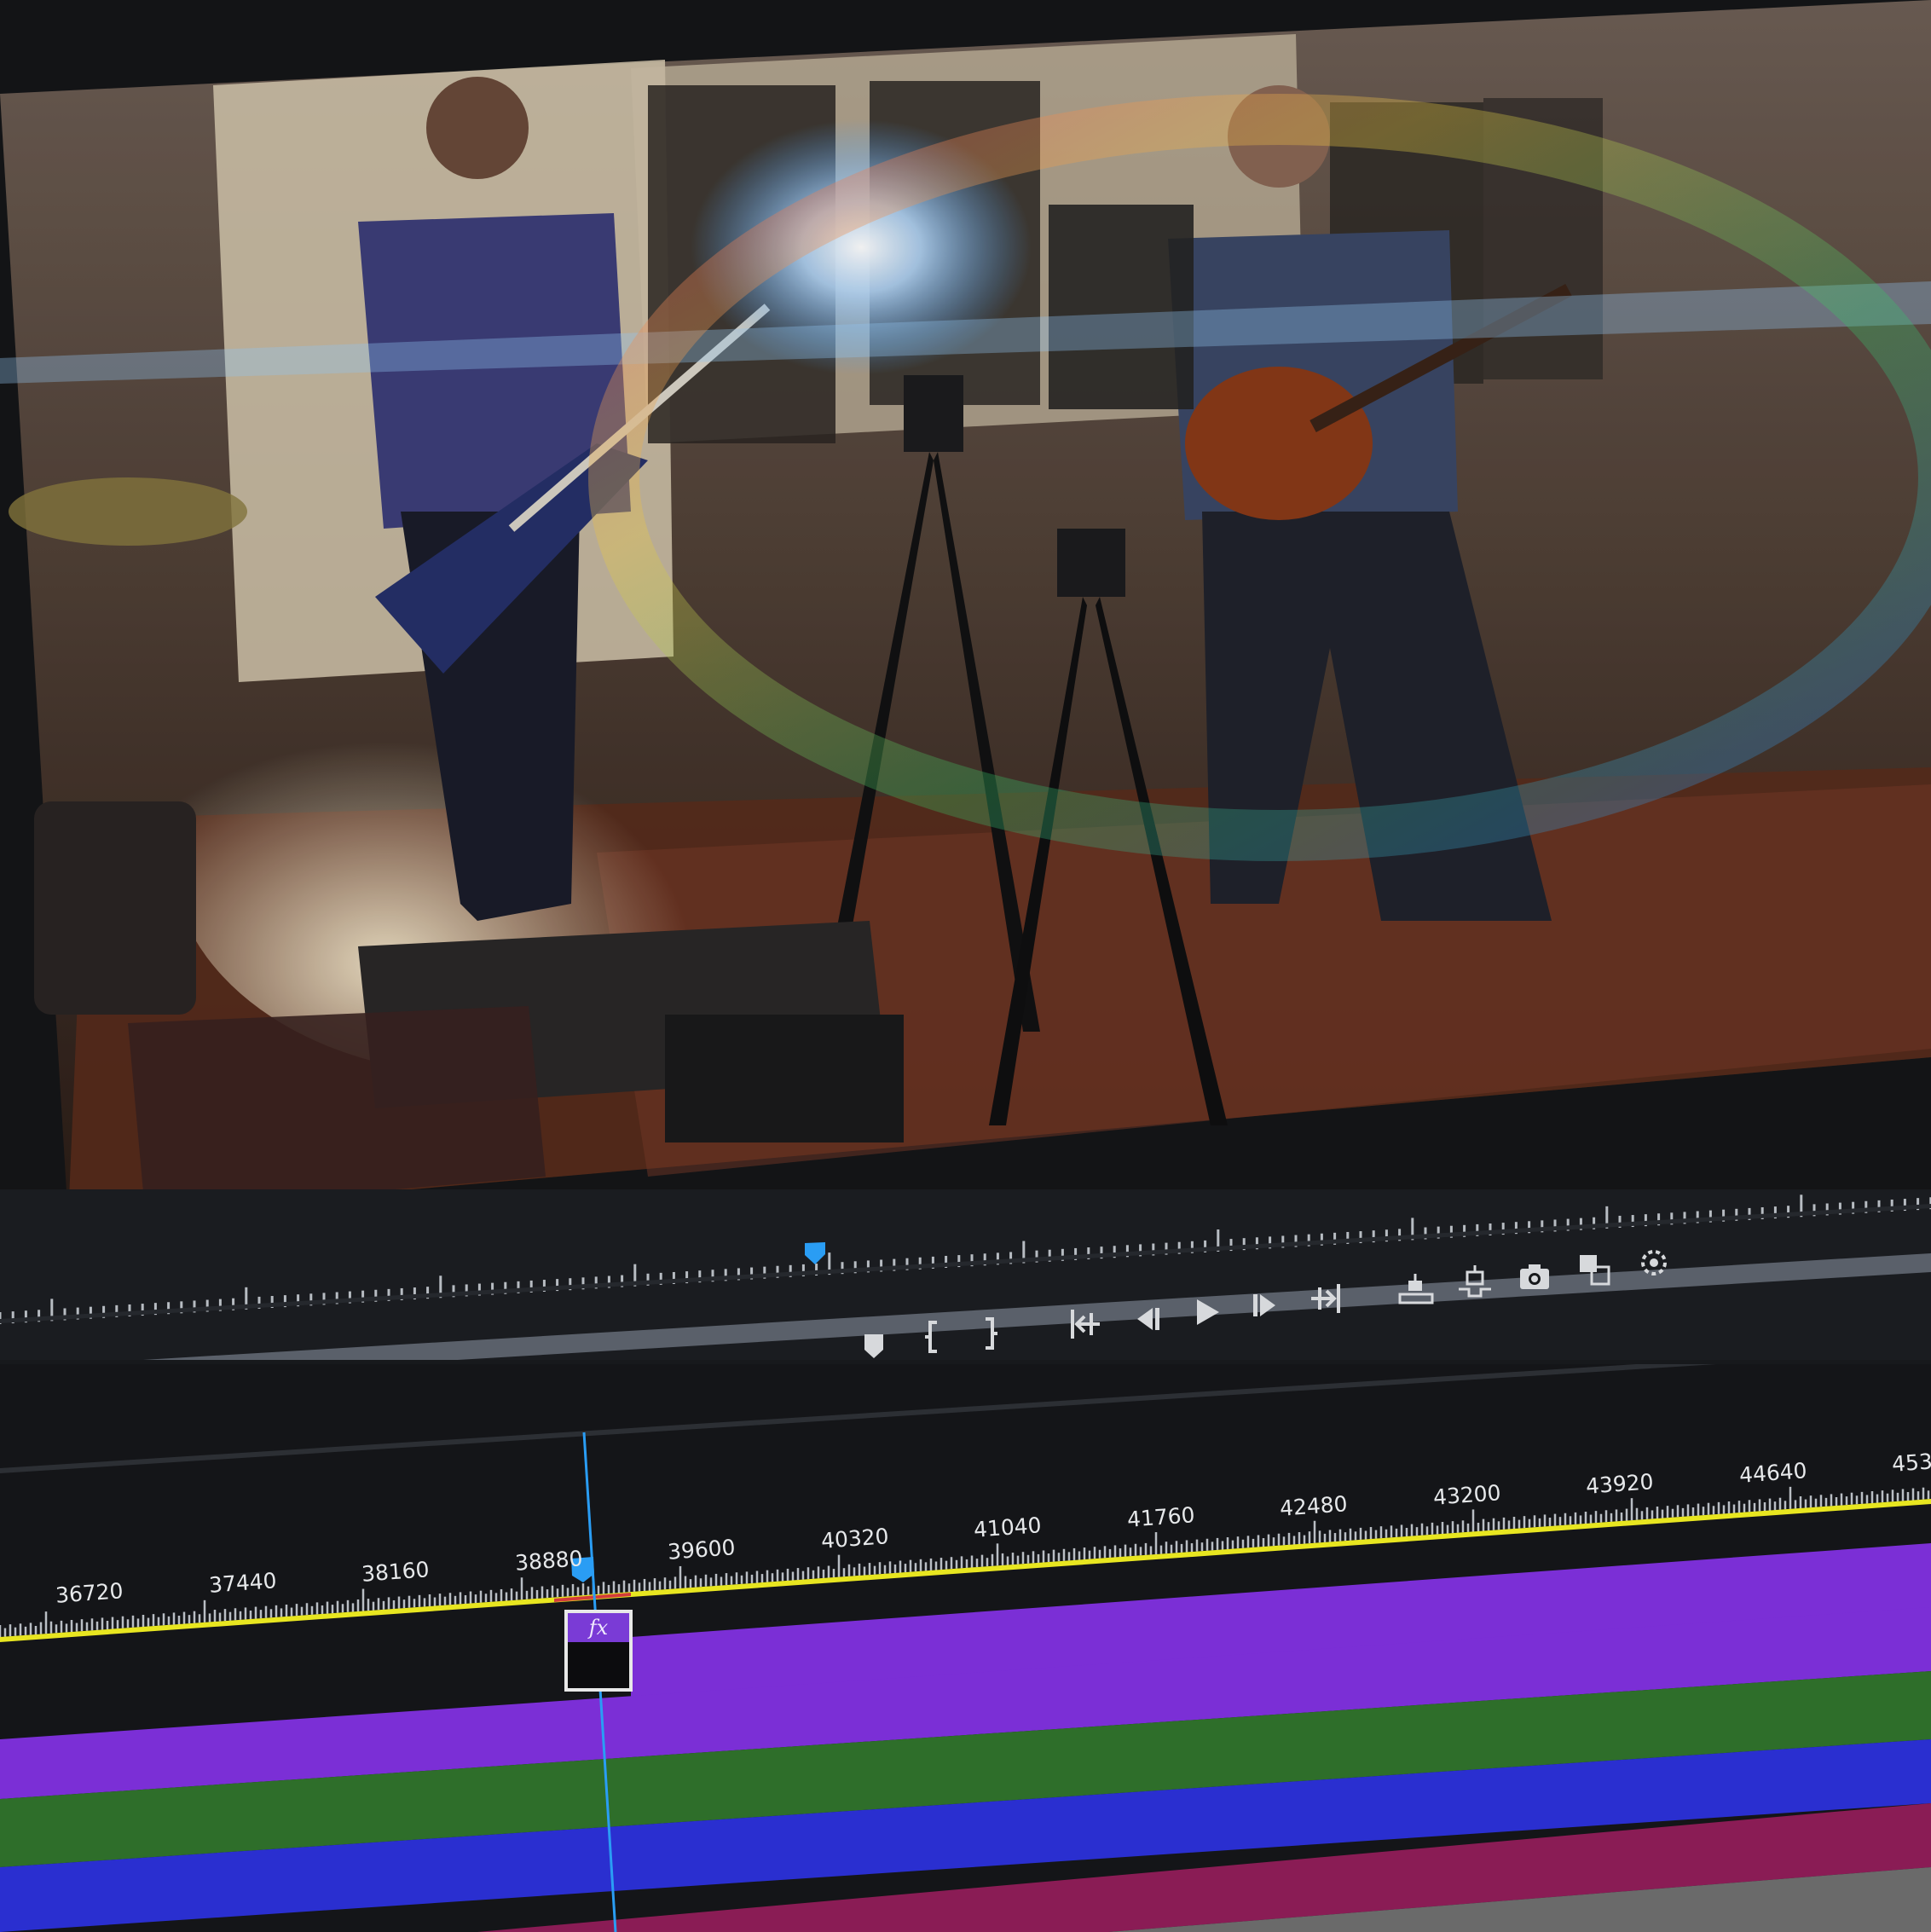  I want to click on extract-icon, so click(1475, 1281).